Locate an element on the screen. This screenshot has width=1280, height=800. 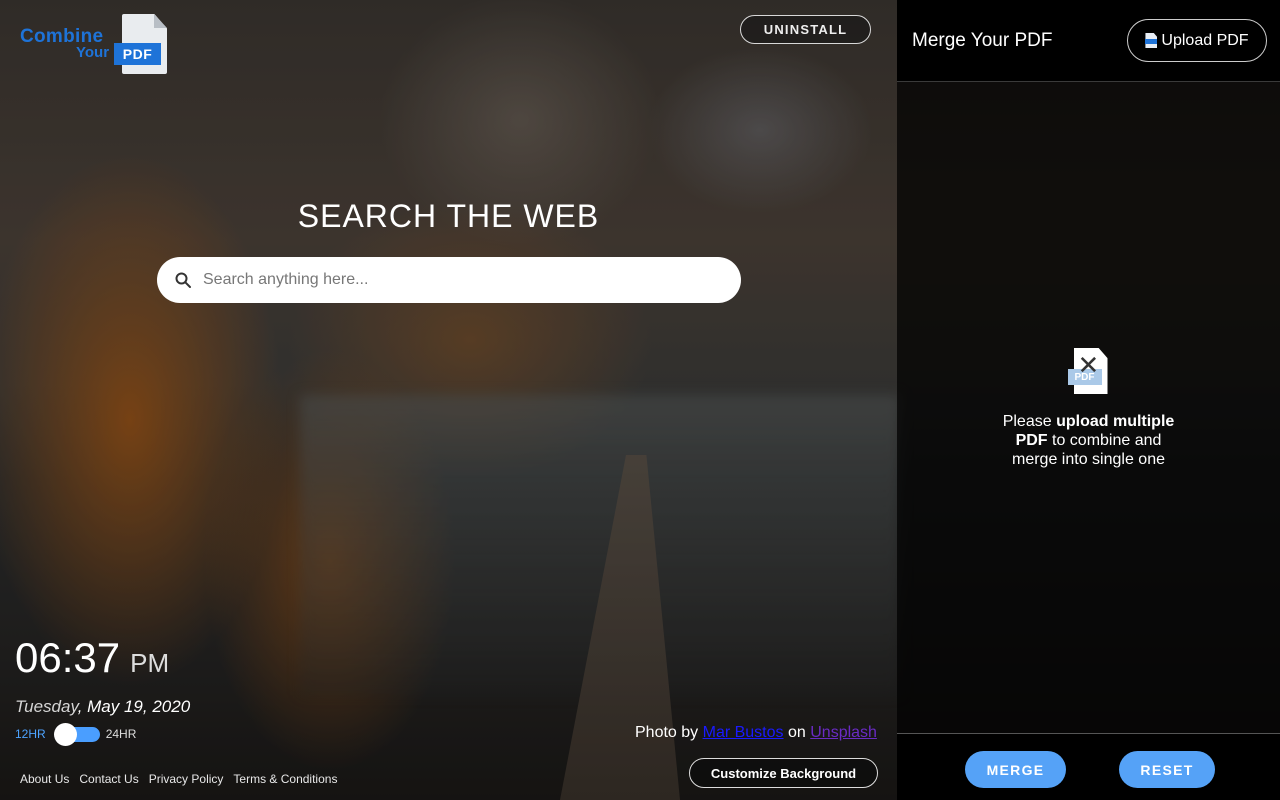
panel-footer: MERGE RESET is located at coordinates (1088, 766).